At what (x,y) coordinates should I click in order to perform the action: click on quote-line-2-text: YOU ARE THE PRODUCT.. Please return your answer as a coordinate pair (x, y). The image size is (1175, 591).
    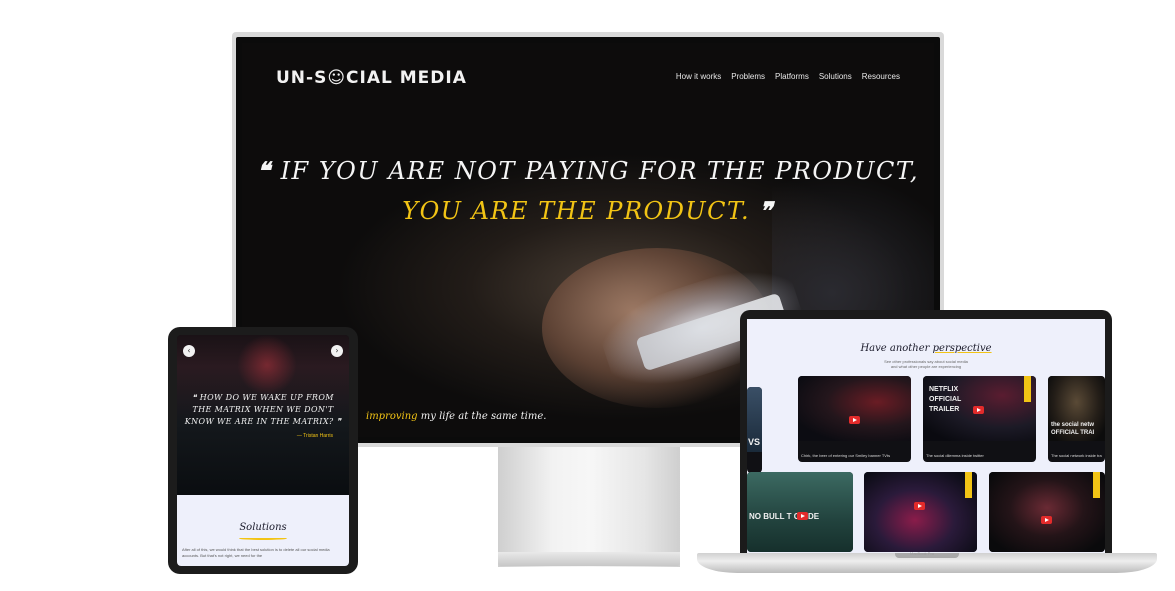
    Looking at the image, I should click on (576, 211).